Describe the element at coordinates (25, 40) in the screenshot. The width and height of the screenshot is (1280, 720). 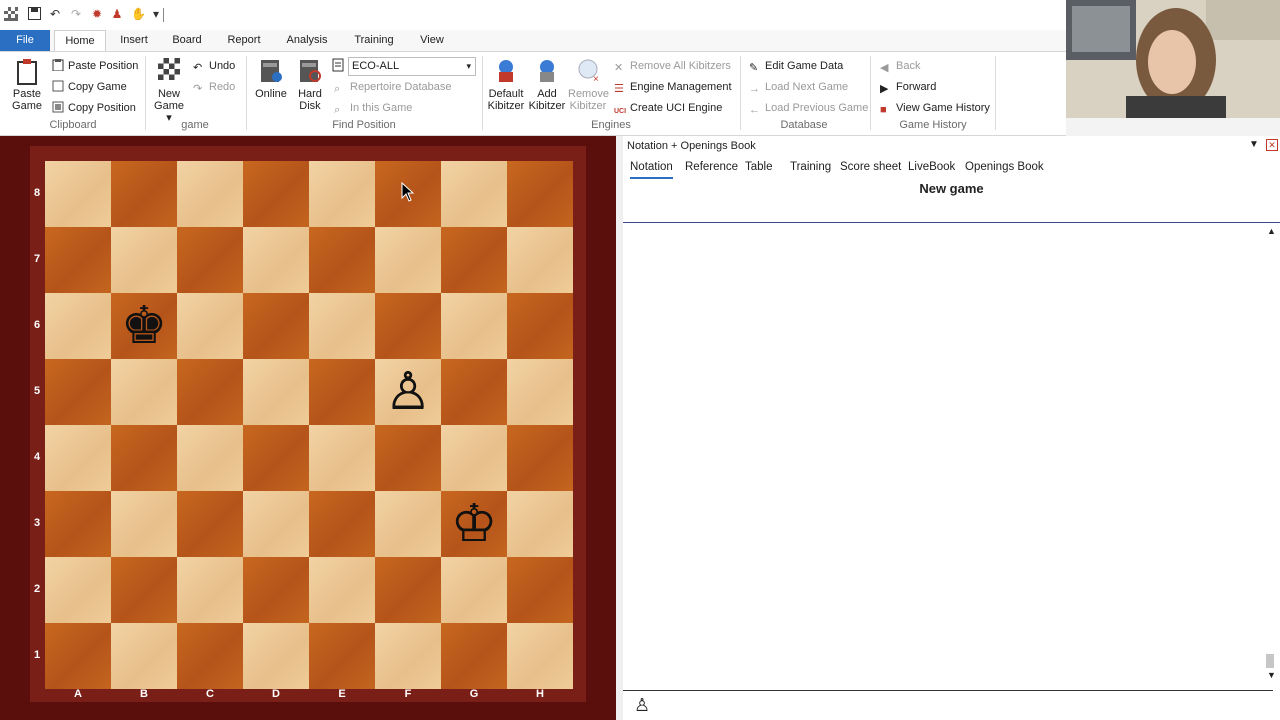
I see `tab-file: File` at that location.